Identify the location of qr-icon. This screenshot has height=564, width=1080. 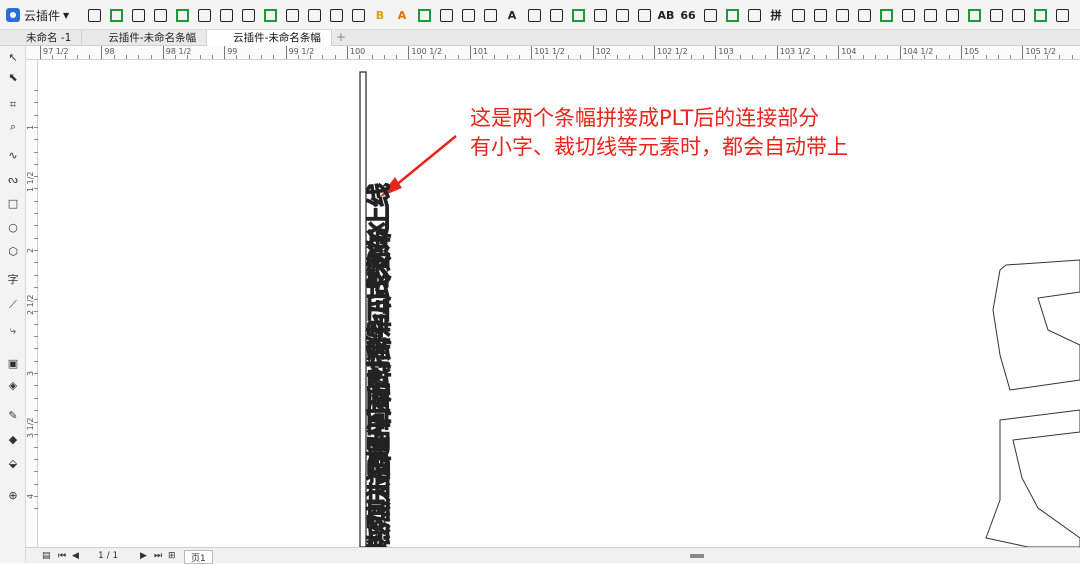
(490, 15).